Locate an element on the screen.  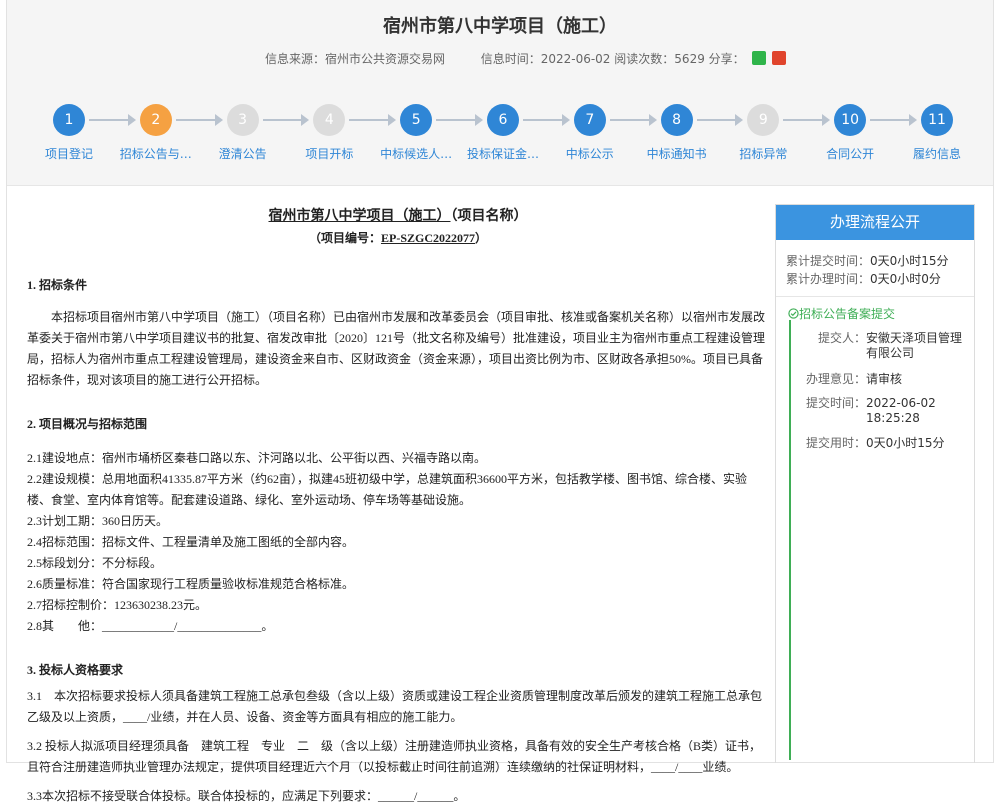
opinion-value: 请审核 is located at coordinates (884, 379).